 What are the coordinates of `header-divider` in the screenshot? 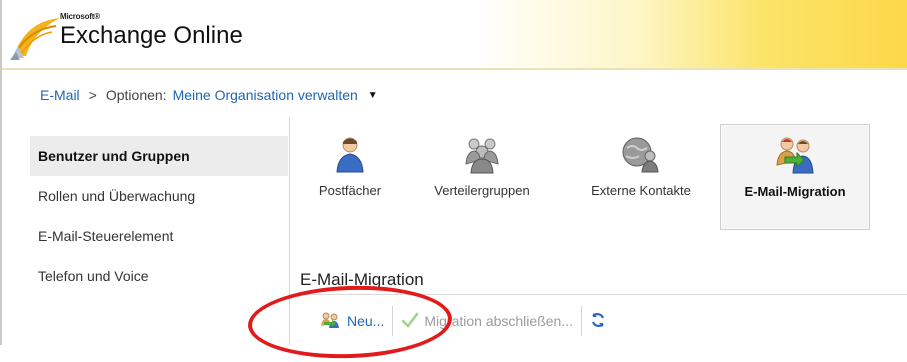 It's located at (453, 69).